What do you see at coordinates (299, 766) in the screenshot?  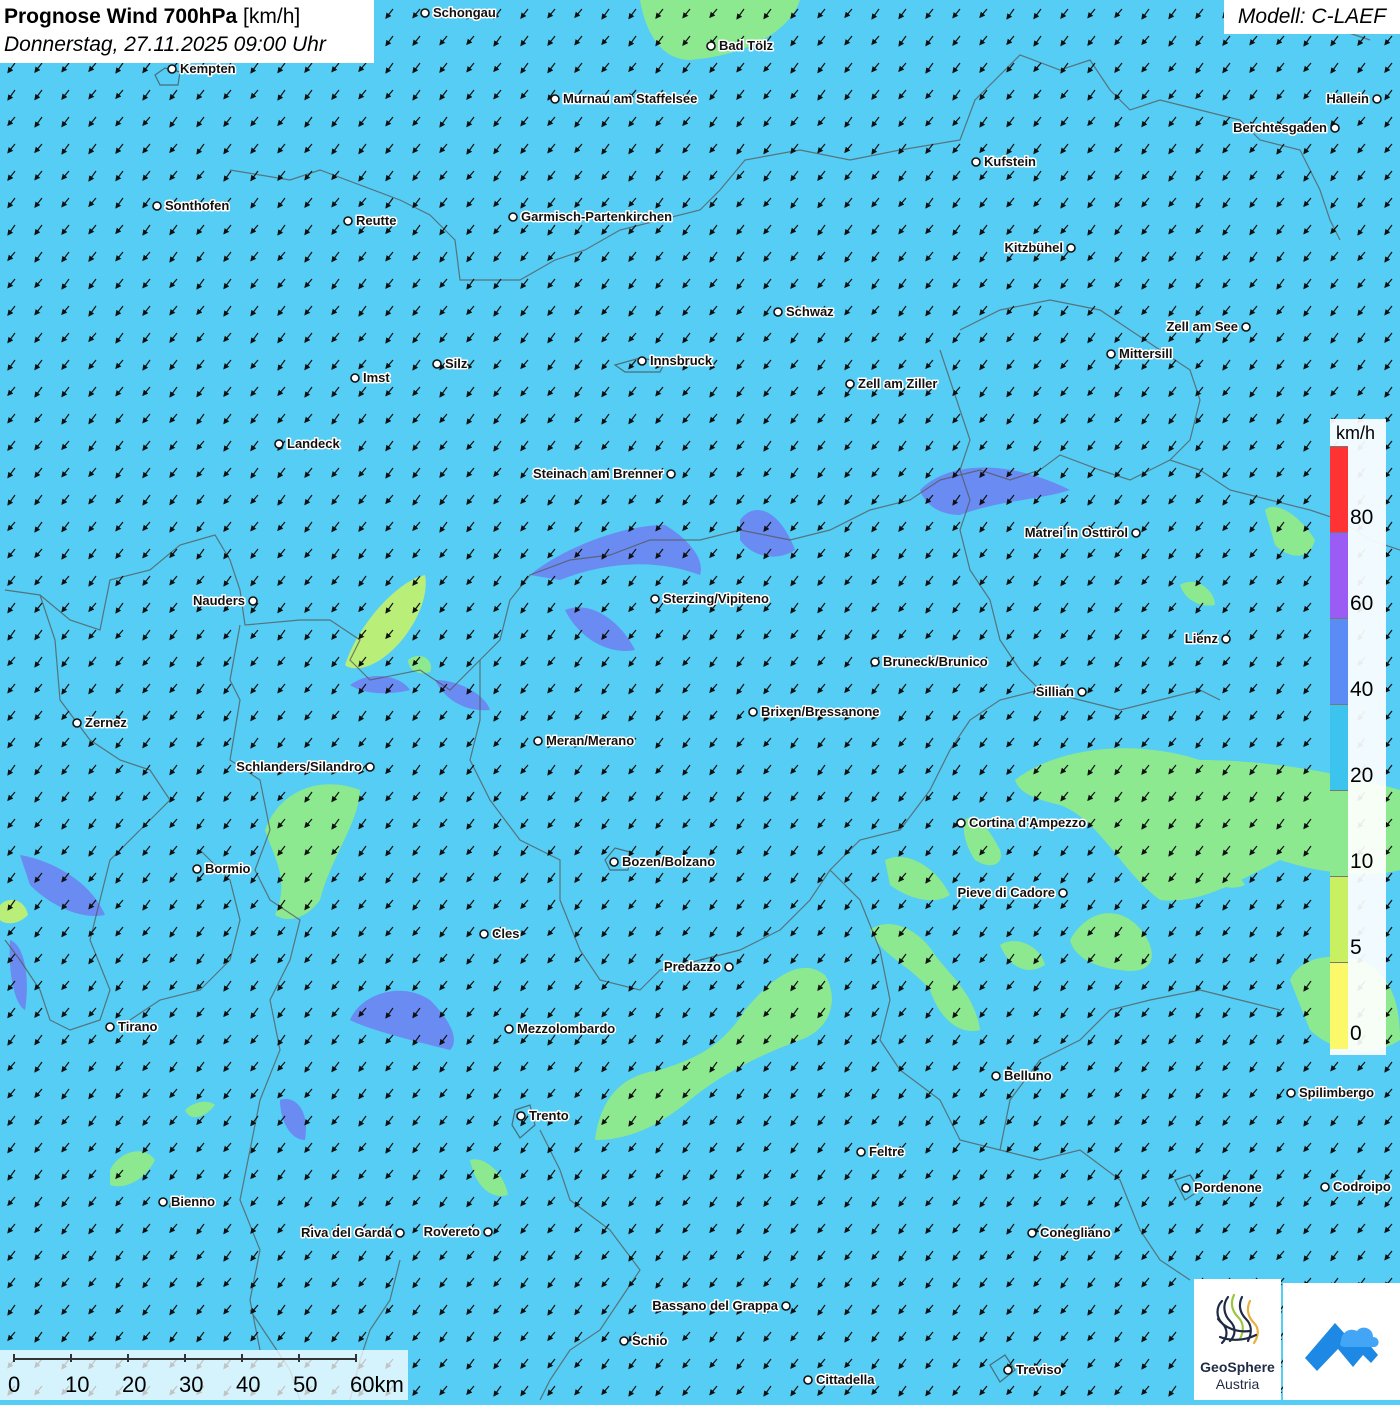 I see `city-label: Schlanders/Silandro` at bounding box center [299, 766].